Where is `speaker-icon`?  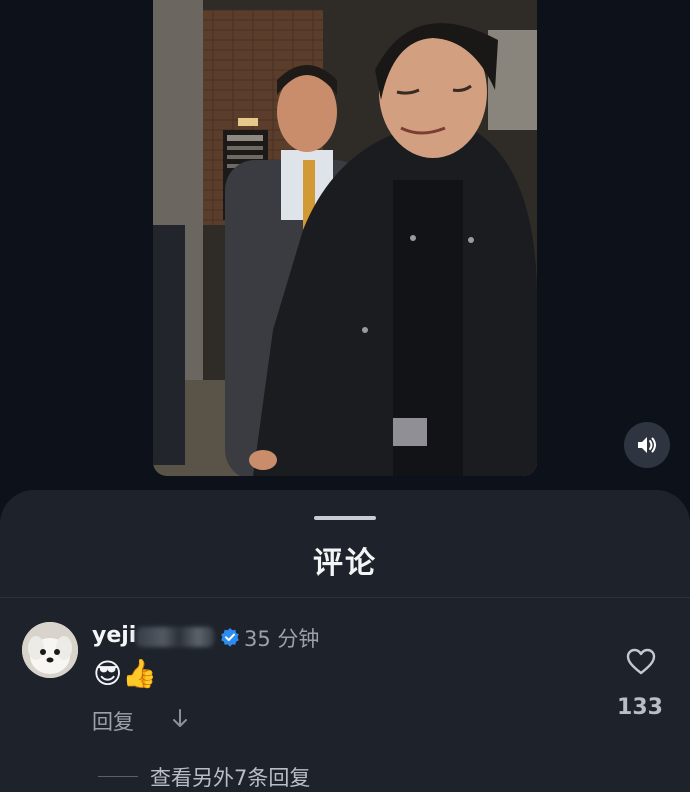
speaker-icon is located at coordinates (647, 445).